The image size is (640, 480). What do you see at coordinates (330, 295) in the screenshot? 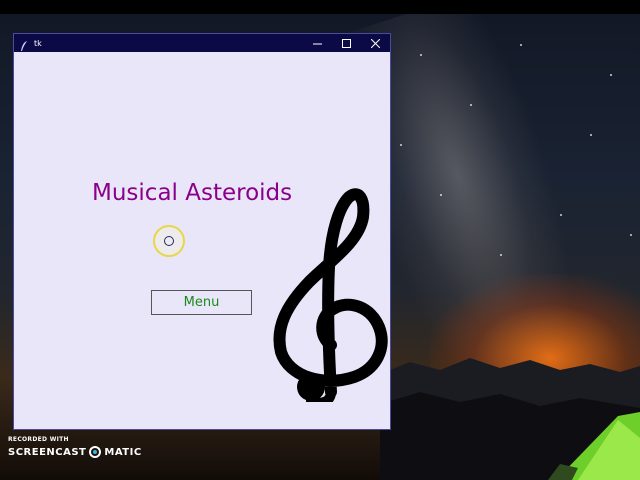
I see `treble-clef-icon` at bounding box center [330, 295].